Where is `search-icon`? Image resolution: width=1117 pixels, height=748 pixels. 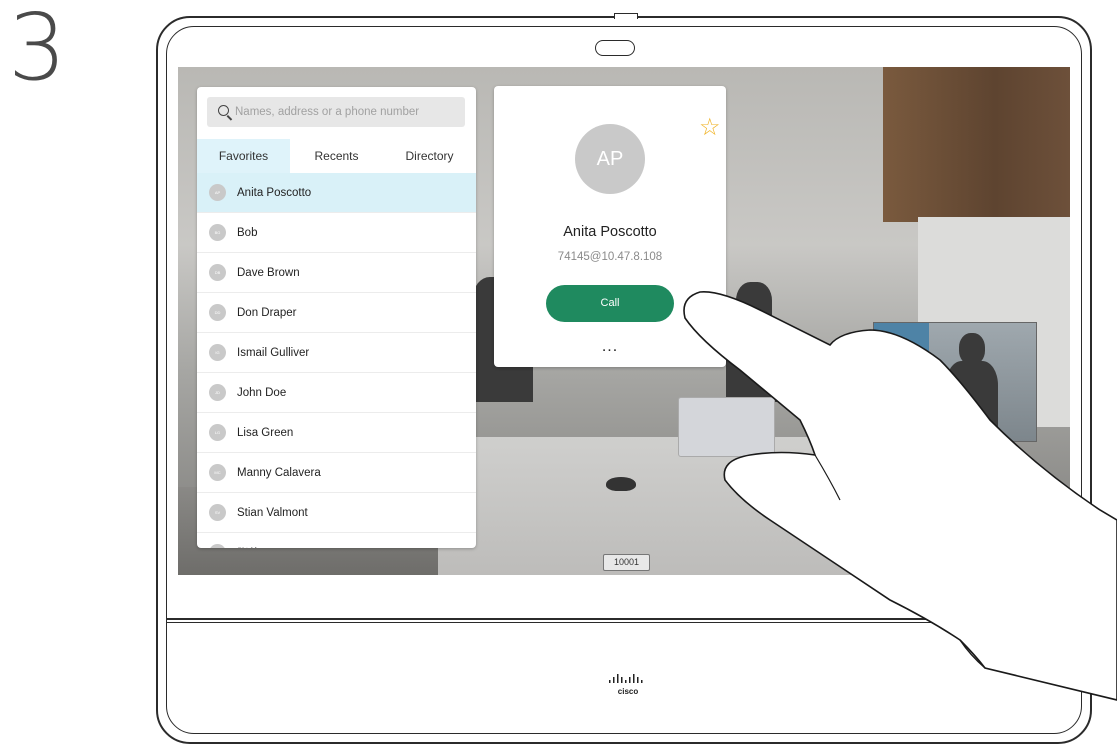
search-icon is located at coordinates (223, 110).